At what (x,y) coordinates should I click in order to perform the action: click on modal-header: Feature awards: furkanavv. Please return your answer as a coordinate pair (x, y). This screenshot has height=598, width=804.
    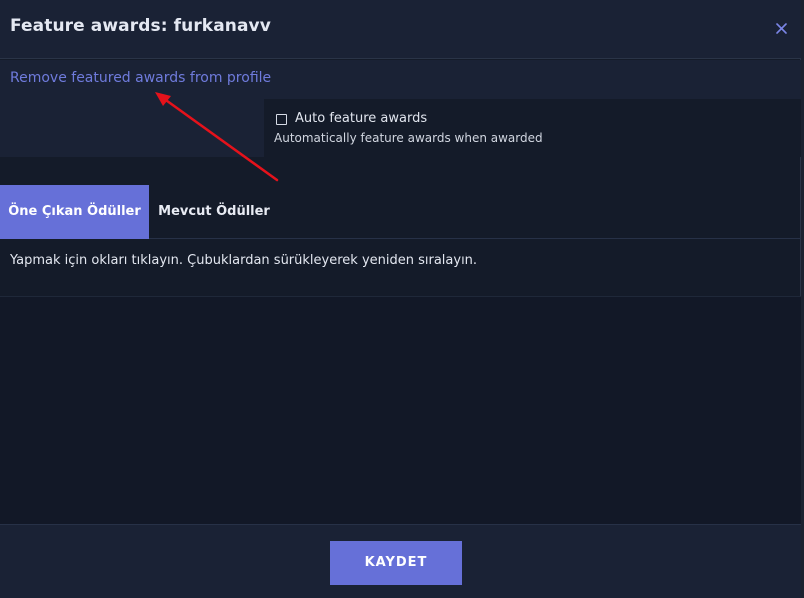
    Looking at the image, I should click on (400, 29).